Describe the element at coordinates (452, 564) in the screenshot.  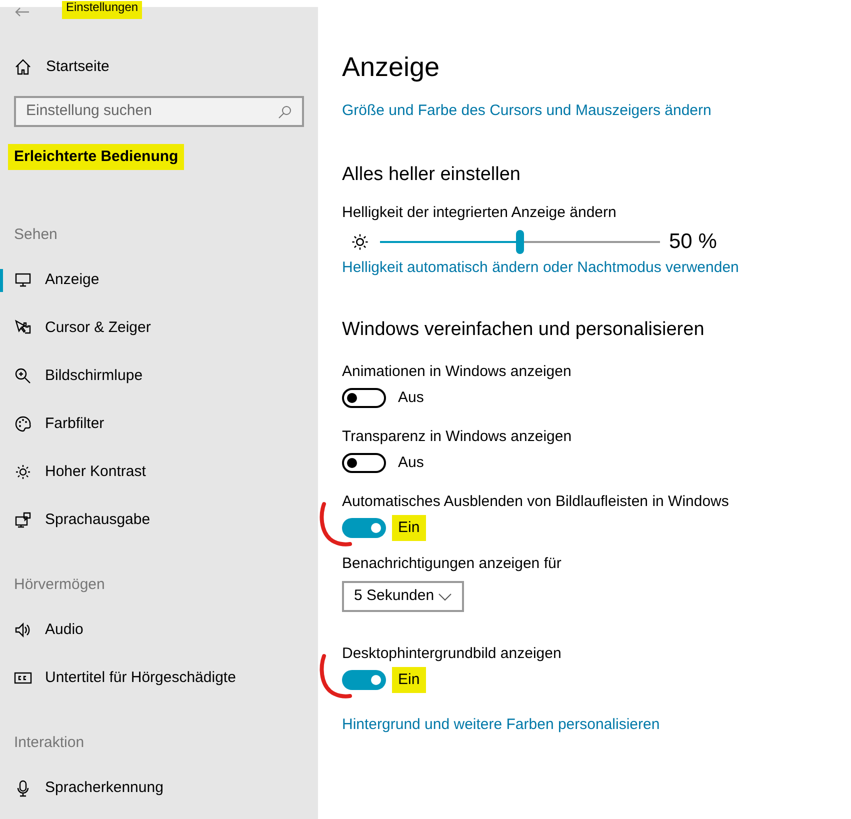
I see `setting-label: Benachrichtigungen anzeigen für` at that location.